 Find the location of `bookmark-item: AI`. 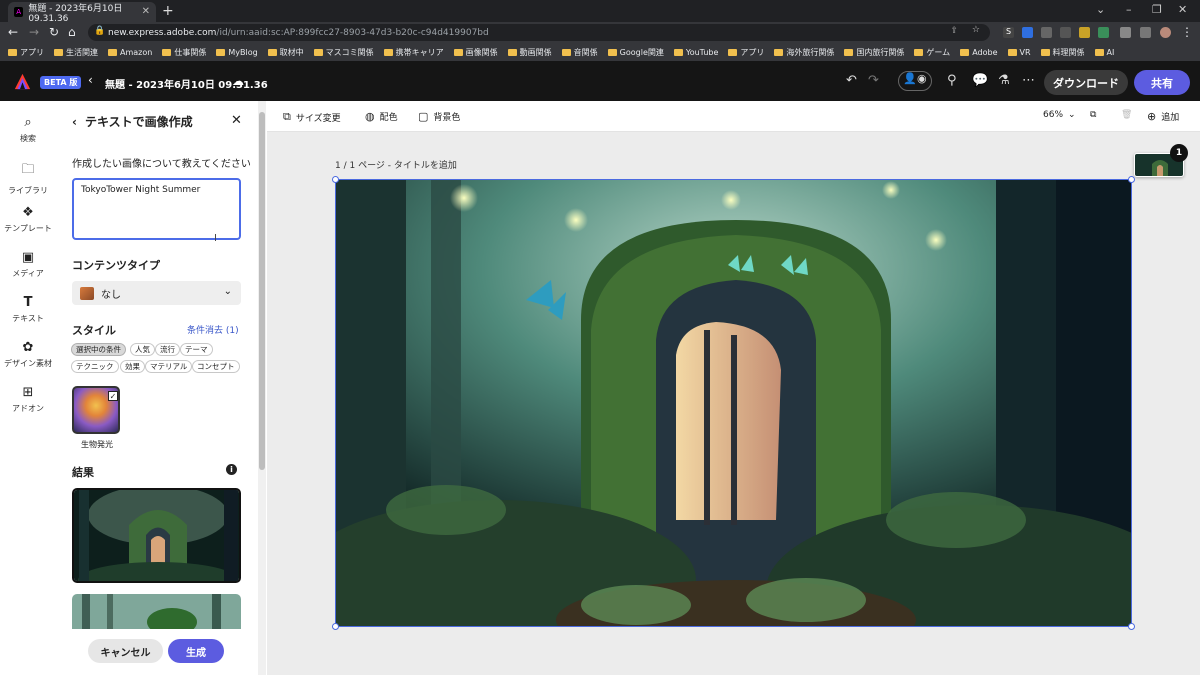

bookmark-item: AI is located at coordinates (1104, 52).